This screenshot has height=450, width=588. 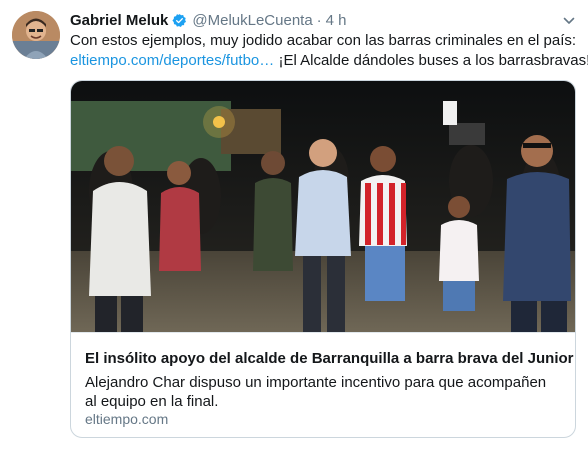 I want to click on author-handle: @MelukLeCuenta, so click(x=252, y=20).